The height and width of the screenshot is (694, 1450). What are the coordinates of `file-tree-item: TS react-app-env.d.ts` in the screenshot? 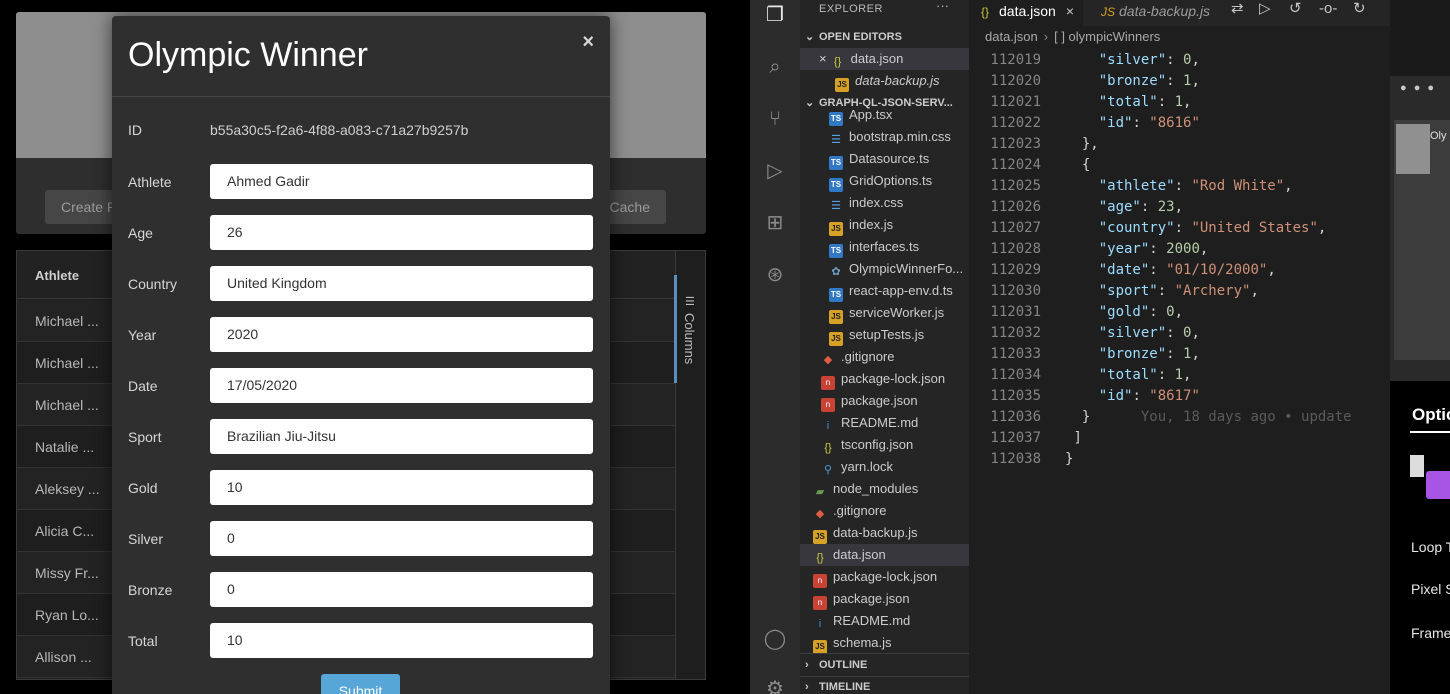 It's located at (884, 291).